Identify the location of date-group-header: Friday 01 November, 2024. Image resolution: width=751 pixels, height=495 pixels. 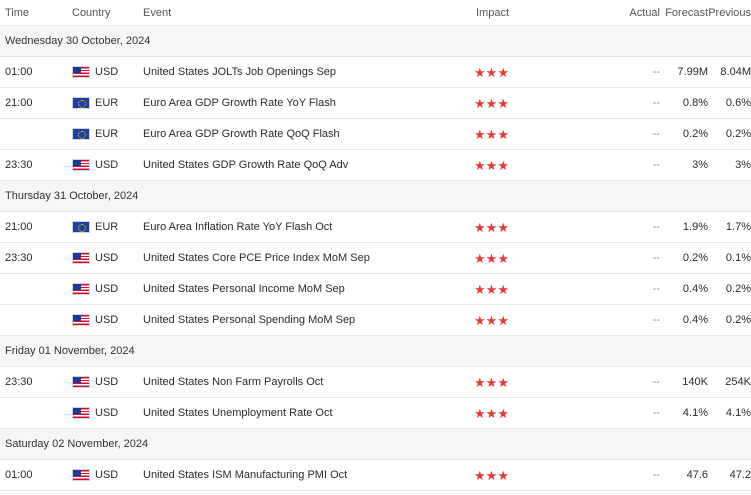
(375, 351).